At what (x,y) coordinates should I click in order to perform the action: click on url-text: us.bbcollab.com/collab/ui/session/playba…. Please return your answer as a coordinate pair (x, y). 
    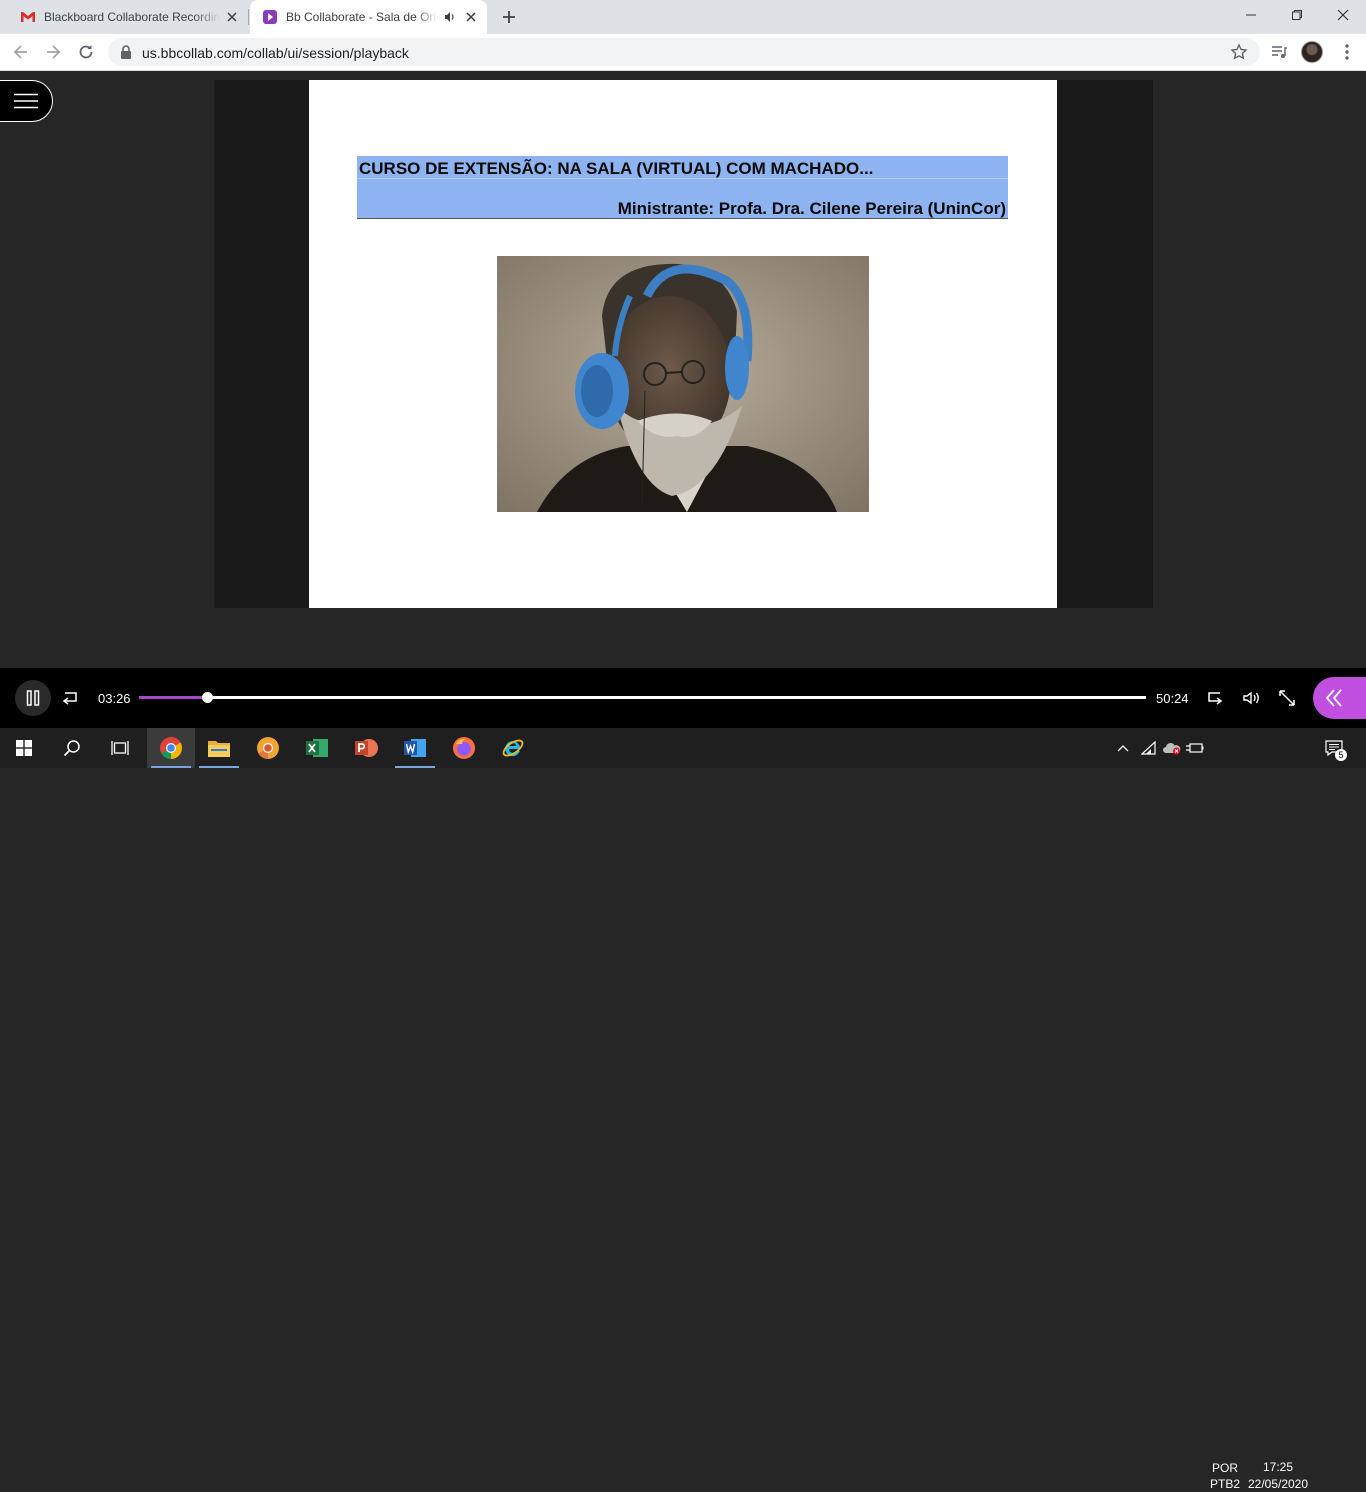
    Looking at the image, I should click on (275, 53).